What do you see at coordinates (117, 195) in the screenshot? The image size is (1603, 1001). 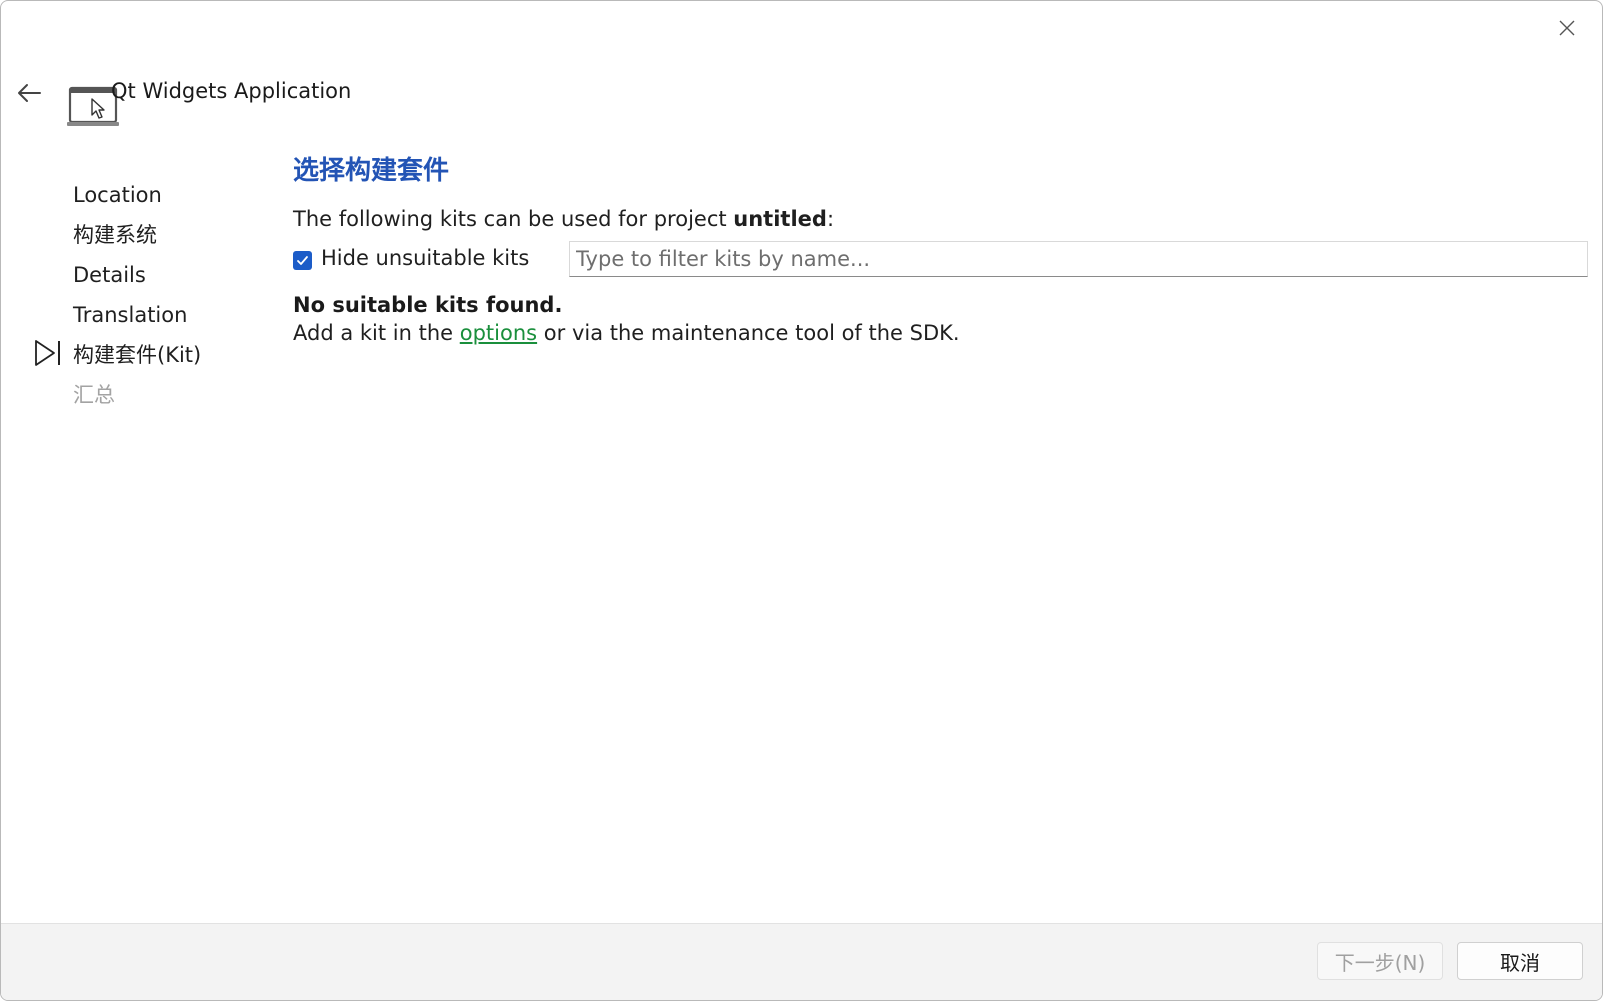 I see `step-location: Location` at bounding box center [117, 195].